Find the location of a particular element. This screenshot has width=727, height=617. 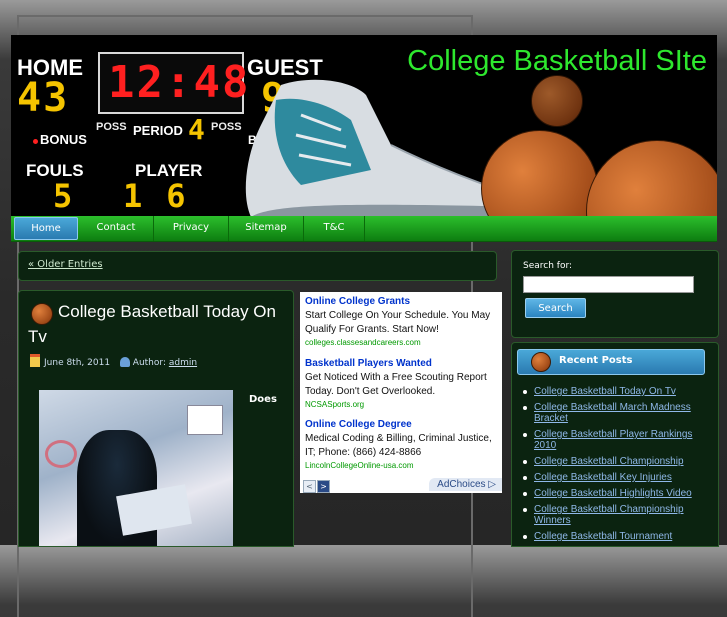

fouls-value: 5 is located at coordinates (64, 196).